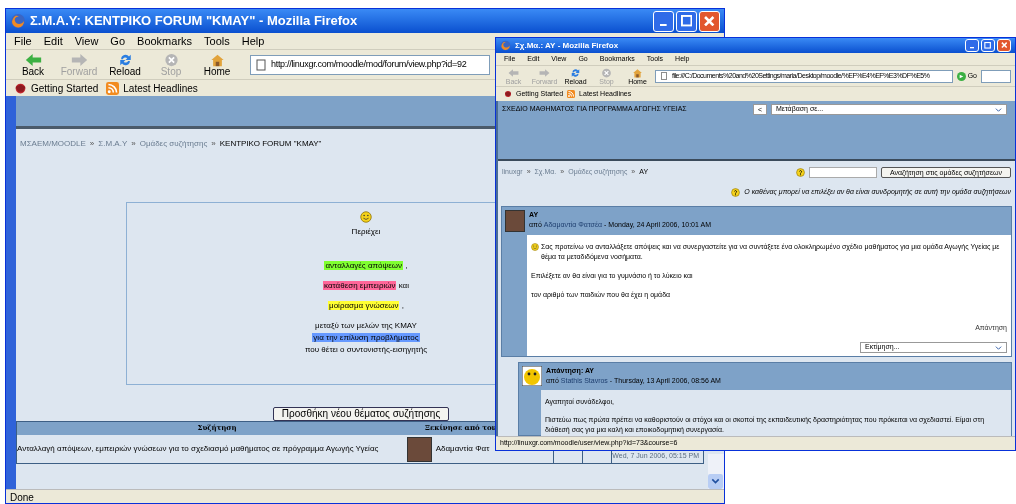 The width and height of the screenshot is (1016, 504). Describe the element at coordinates (366, 326) in the screenshot. I see `intro-line: μεταξύ των μελών της ΚΜΑΥ` at that location.